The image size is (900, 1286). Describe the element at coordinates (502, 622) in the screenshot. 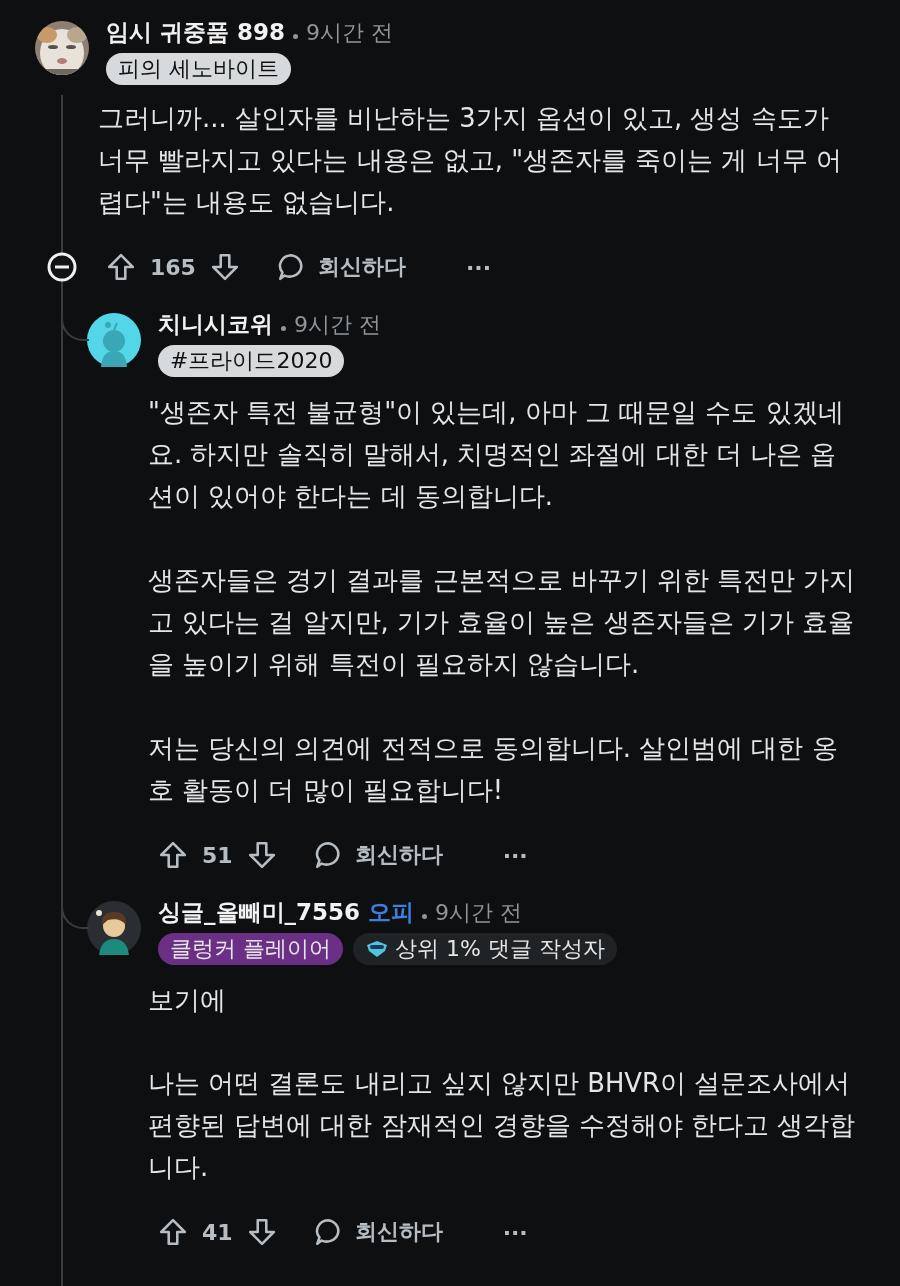

I see `comment-text: 생존자들은 경기 결과를 근본적으로 바꾸기 위한 특전만 가지고 있다는 걸 알지만, 기가 효율이 높은 생존자들은 기가 효율을 높이기 위해 특전이 필요하지 않습니다.` at that location.